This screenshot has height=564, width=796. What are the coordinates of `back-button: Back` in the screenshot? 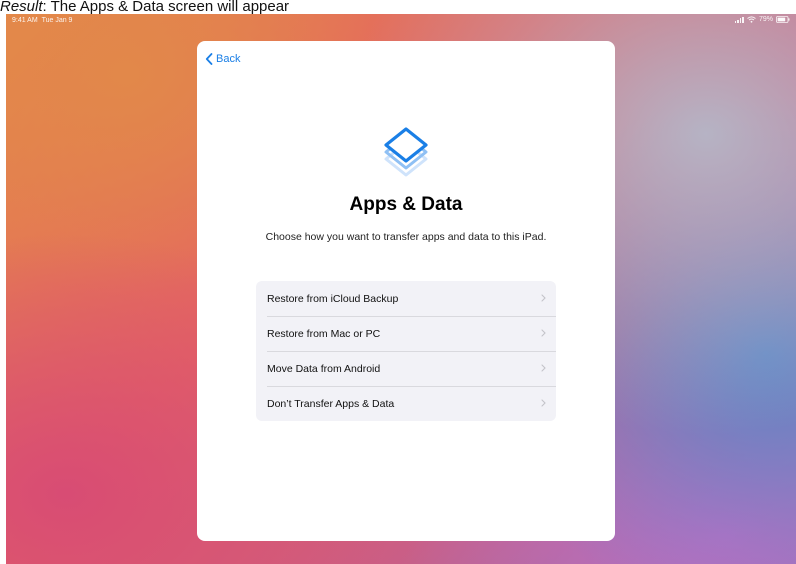 It's located at (222, 59).